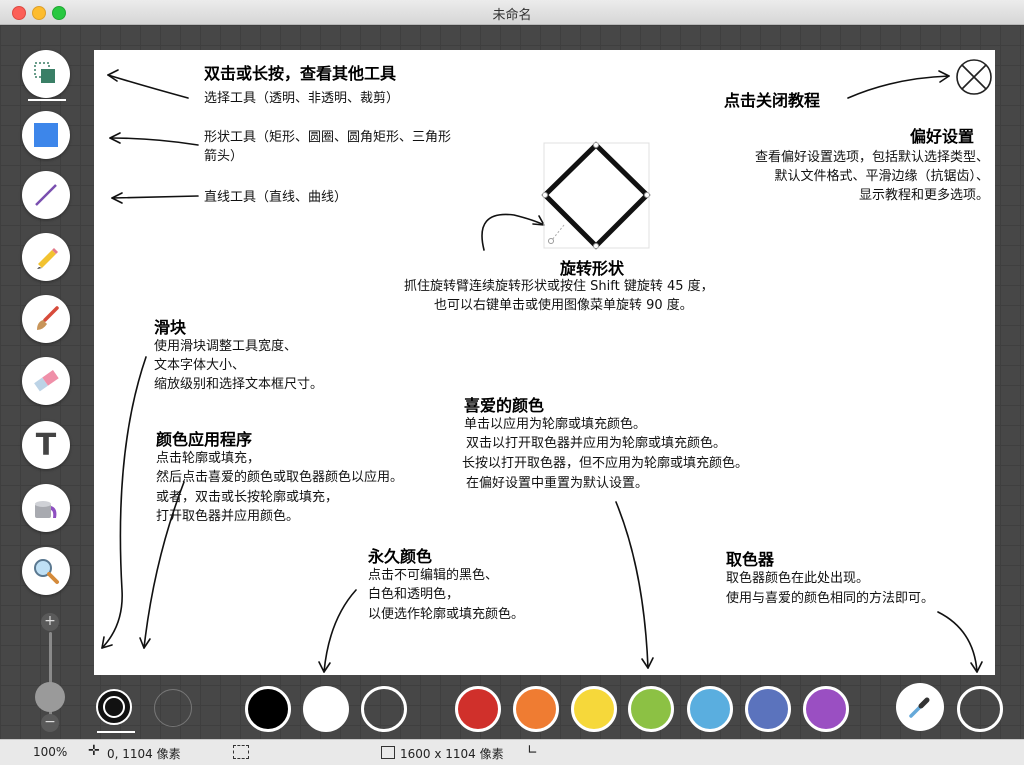 The image size is (1024, 765). Describe the element at coordinates (173, 708) in the screenshot. I see `fill-color-selector` at that location.